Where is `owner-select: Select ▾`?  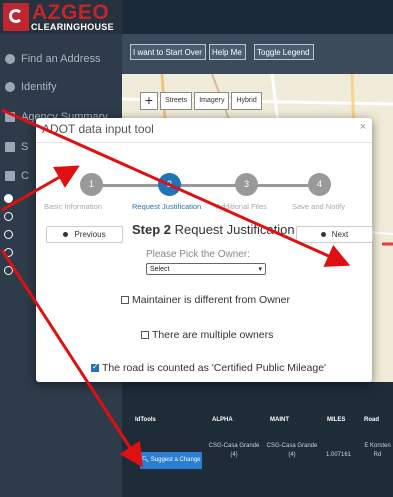 owner-select: Select ▾ is located at coordinates (206, 269).